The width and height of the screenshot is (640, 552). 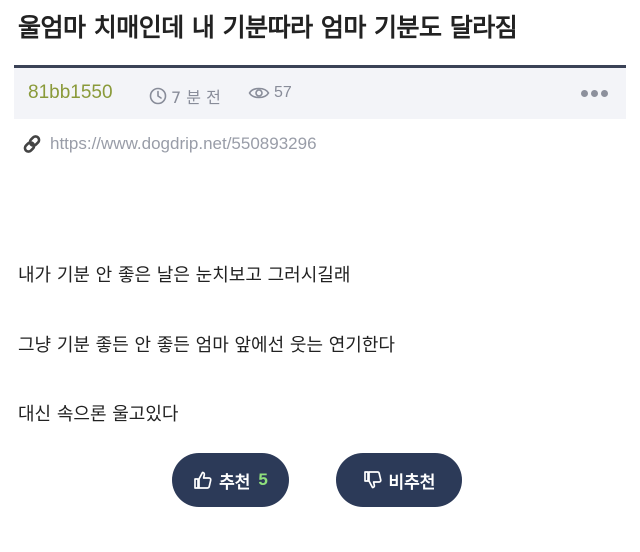 I want to click on downvote-label: 비추천, so click(x=412, y=482).